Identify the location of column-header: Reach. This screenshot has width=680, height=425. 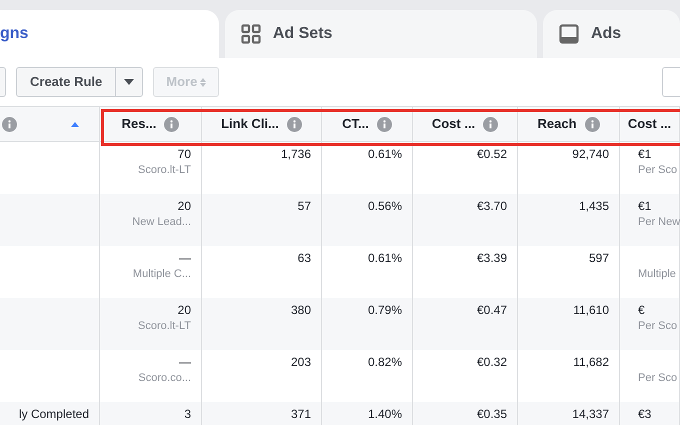
(569, 124).